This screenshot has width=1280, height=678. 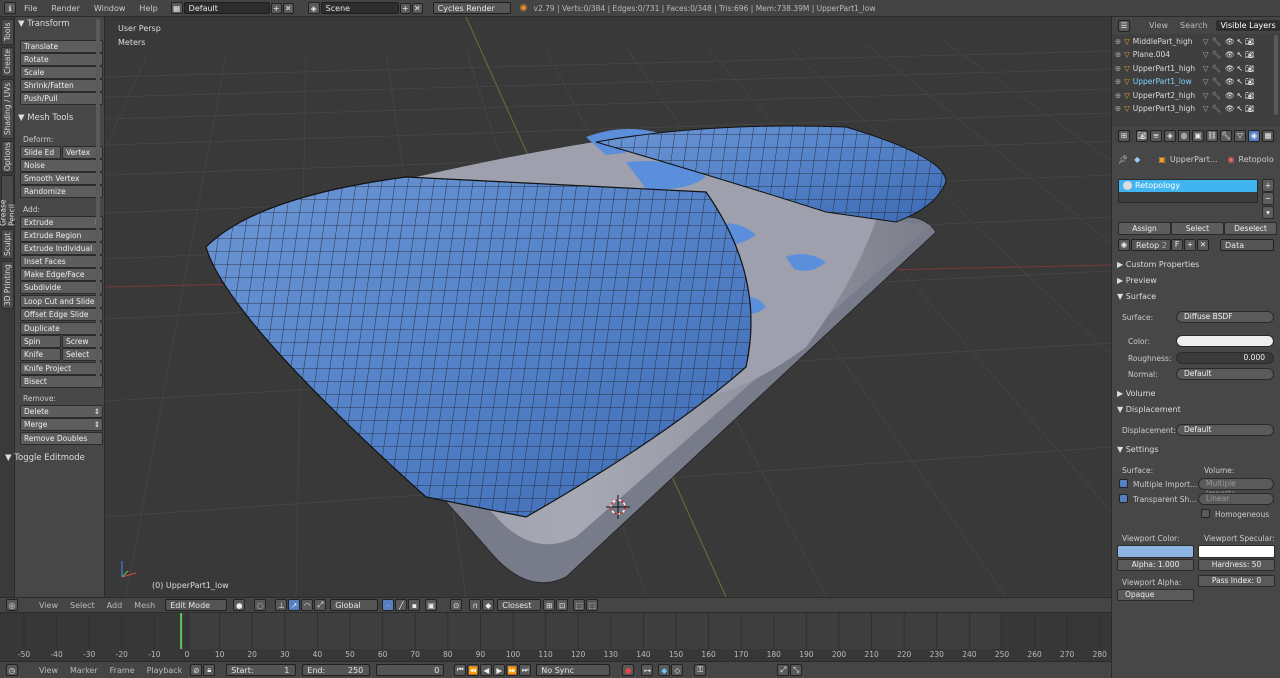 What do you see at coordinates (473, 670) in the screenshot?
I see `jump-key-back-icon: ⏪` at bounding box center [473, 670].